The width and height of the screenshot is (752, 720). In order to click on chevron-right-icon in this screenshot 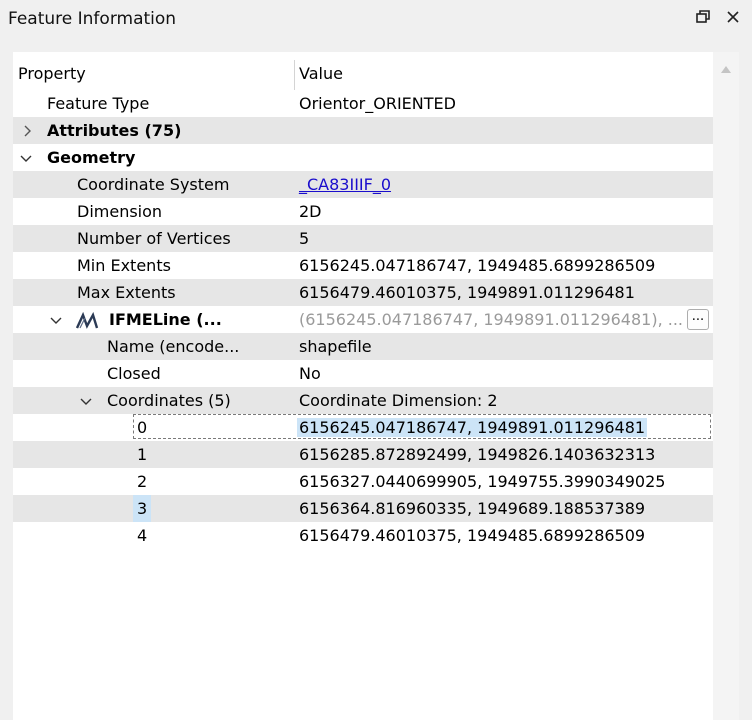, I will do `click(28, 130)`.